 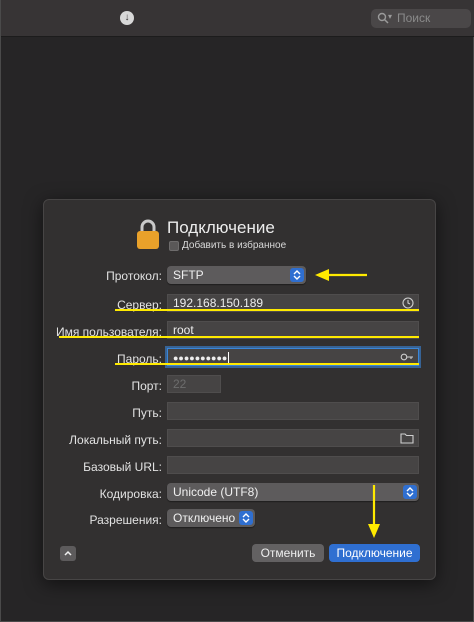 What do you see at coordinates (347, 403) in the screenshot?
I see `annotation-arrows` at bounding box center [347, 403].